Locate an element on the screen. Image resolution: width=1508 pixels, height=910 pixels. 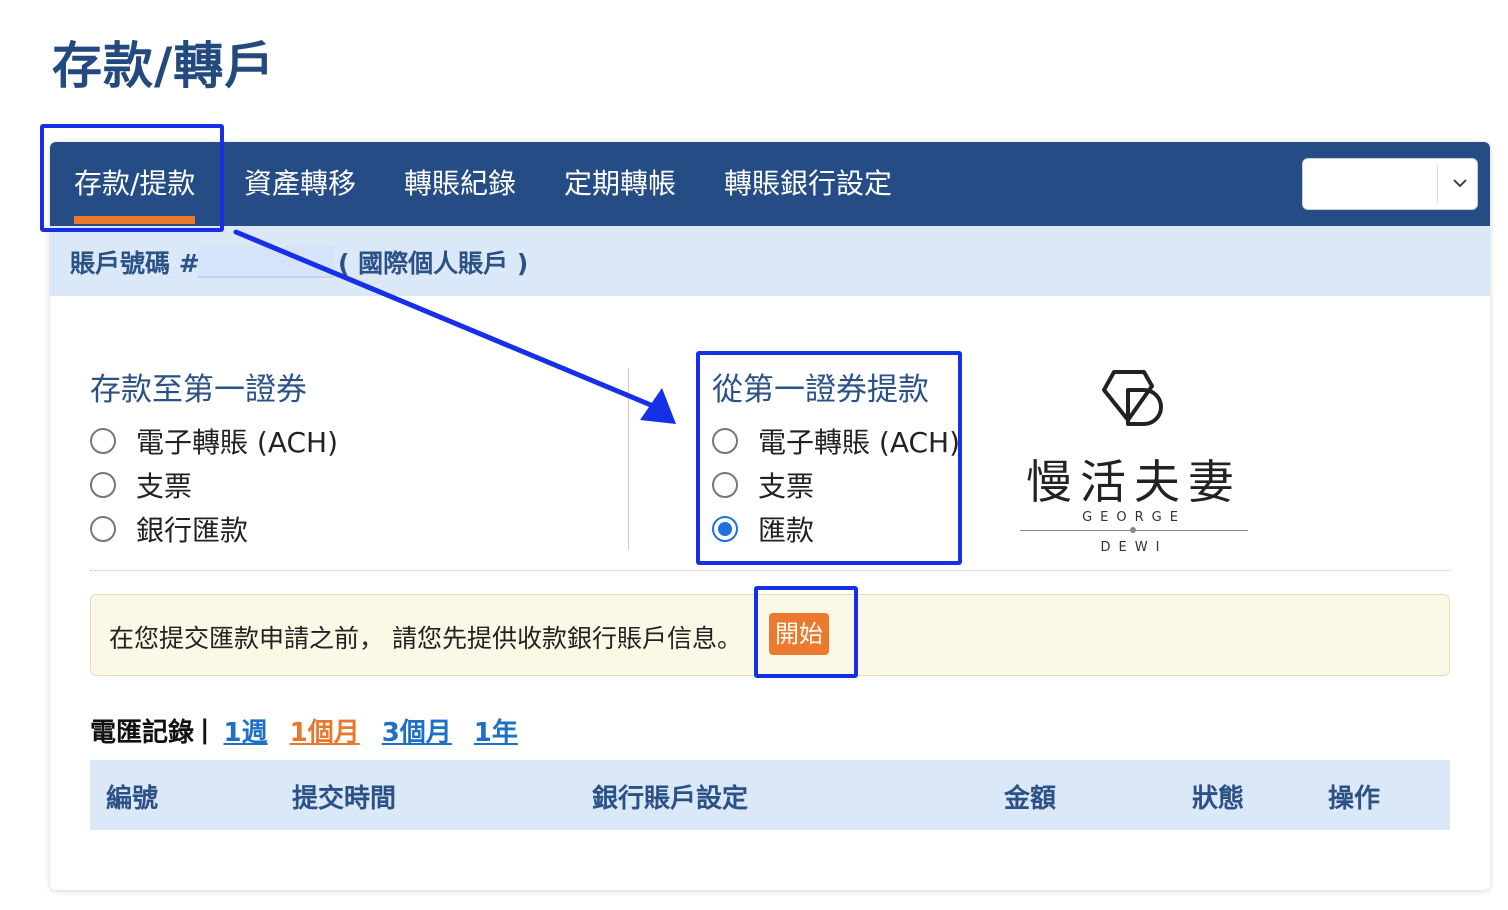
tab-bank-settings: 轉賬銀行設定 is located at coordinates (808, 184).